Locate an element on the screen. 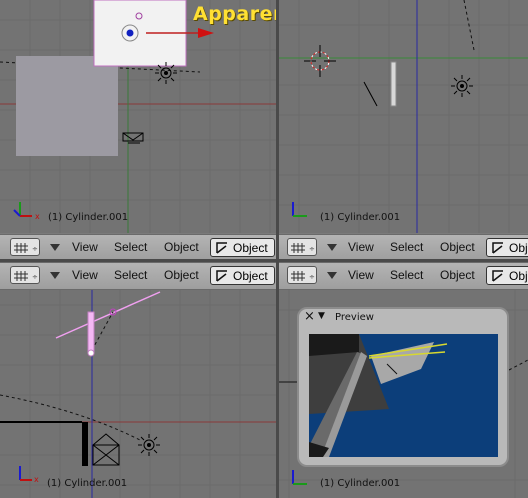 This screenshot has height=498, width=528. render-preview is located at coordinates (403, 395).